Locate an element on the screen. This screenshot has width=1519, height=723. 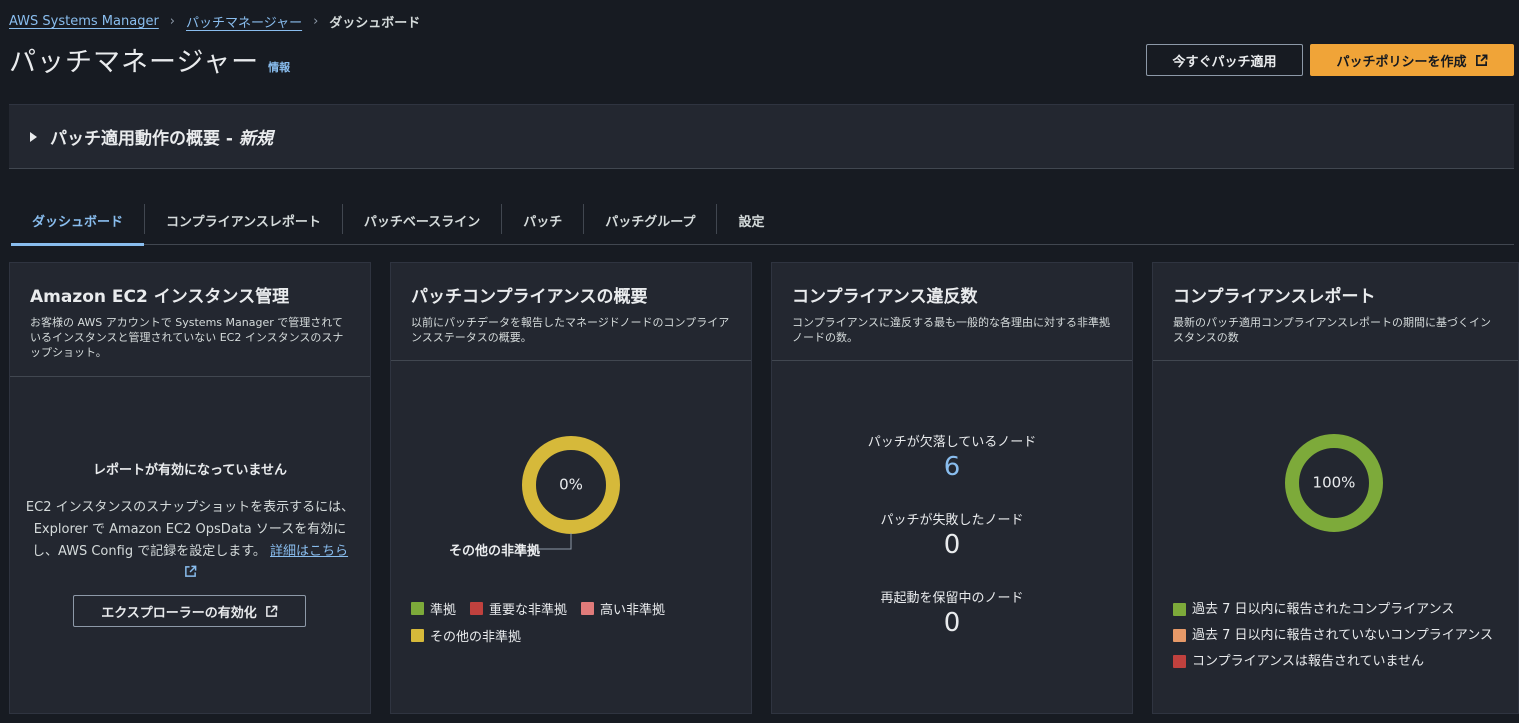
create-patch-policy-label: パッチポリシーを作成 is located at coordinates (1401, 62).